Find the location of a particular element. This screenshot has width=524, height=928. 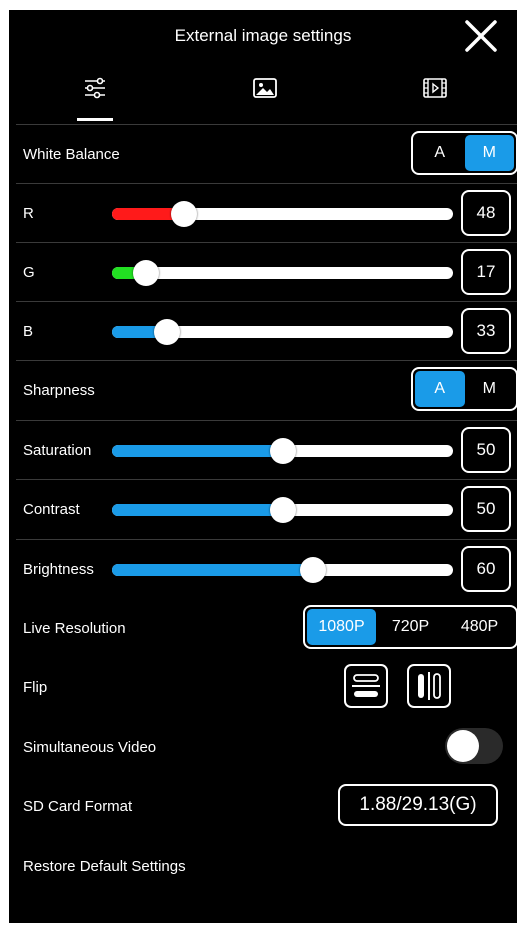

flip-label: Flip is located at coordinates (35, 687).